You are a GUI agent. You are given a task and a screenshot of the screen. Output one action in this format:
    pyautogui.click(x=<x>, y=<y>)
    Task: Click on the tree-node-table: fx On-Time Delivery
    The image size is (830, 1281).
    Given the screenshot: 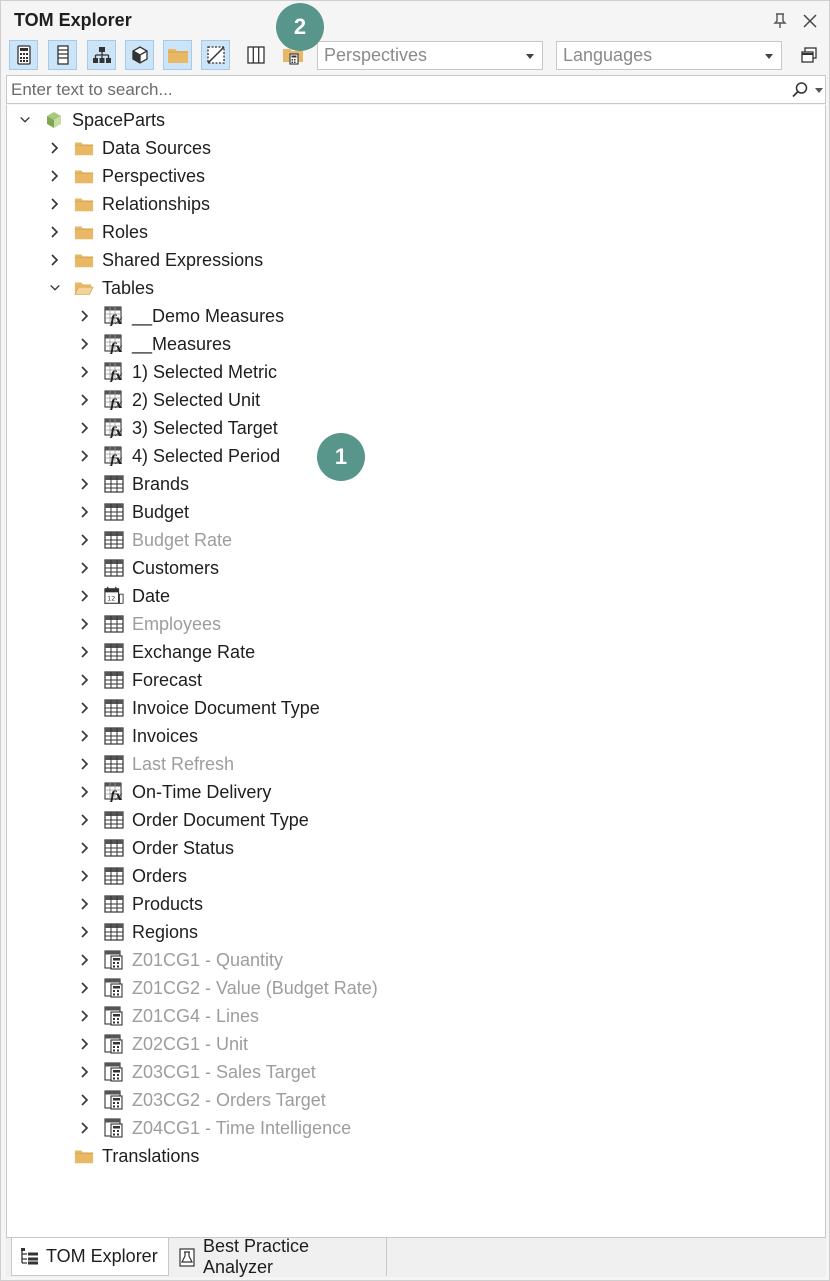 What is the action you would take?
    pyautogui.click(x=175, y=792)
    